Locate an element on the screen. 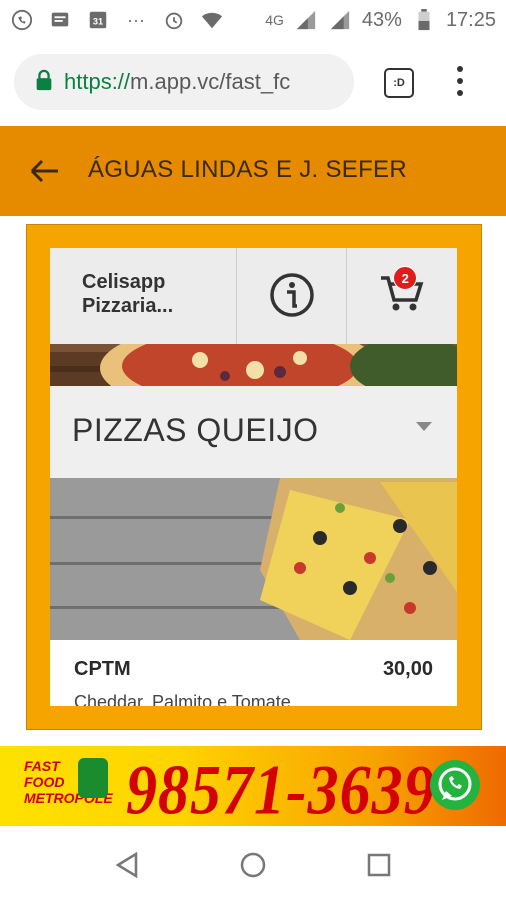  status-system: 4G 43% 17:25 is located at coordinates (380, 20).